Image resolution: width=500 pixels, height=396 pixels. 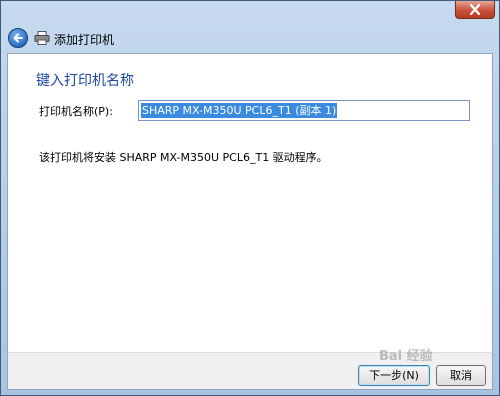 I want to click on close-button, so click(x=475, y=10).